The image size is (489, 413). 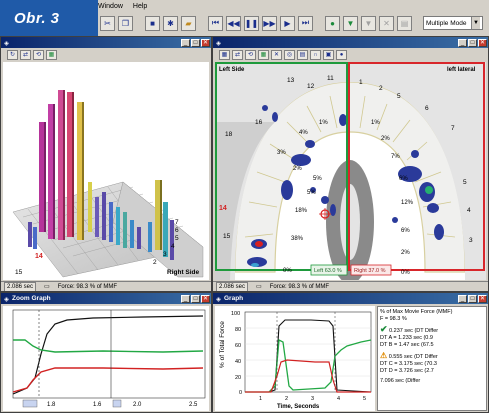 What do you see at coordinates (107, 23) in the screenshot?
I see `cut-icon: ✂` at bounding box center [107, 23].